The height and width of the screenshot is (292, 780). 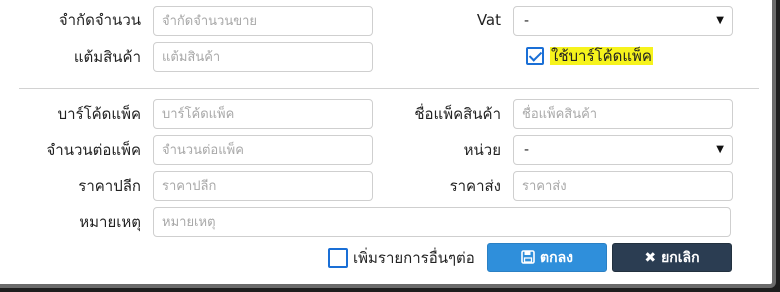 What do you see at coordinates (338, 258) in the screenshot?
I see `add-more-checkbox` at bounding box center [338, 258].